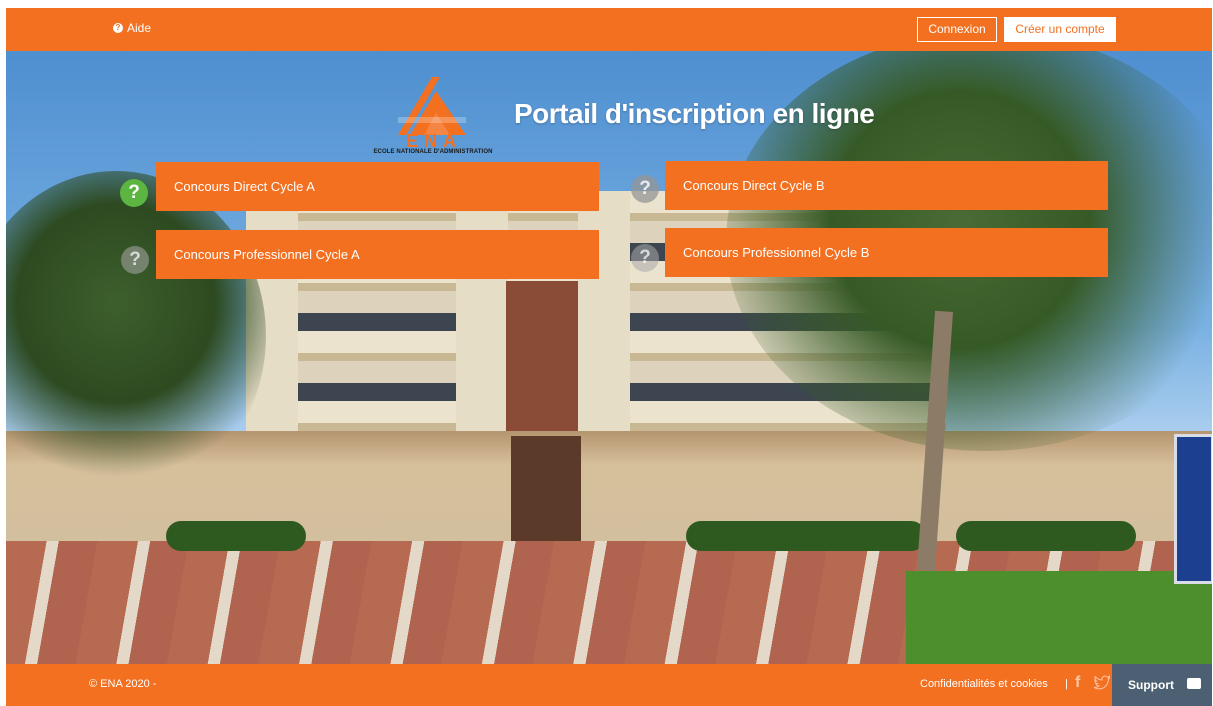 This screenshot has height=706, width=1213. I want to click on concours-professionnel-cycle-b-button: Concours Professionnel Cycle B, so click(886, 252).